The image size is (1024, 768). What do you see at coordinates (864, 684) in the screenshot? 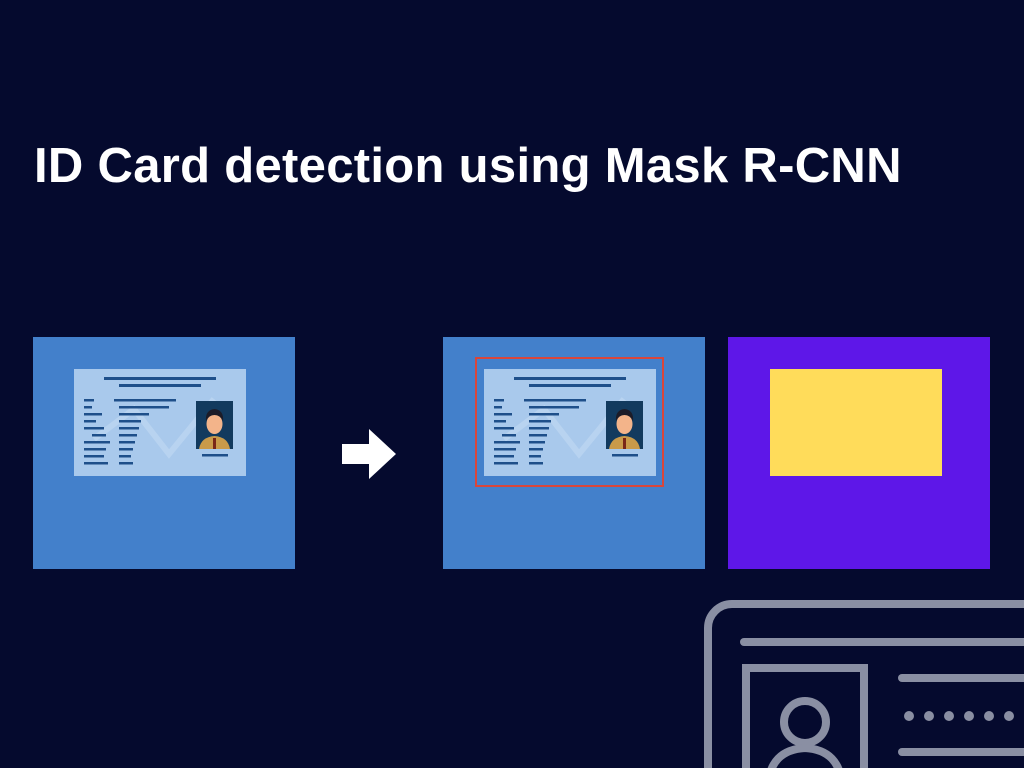
I see `id-card-outline-icon` at bounding box center [864, 684].